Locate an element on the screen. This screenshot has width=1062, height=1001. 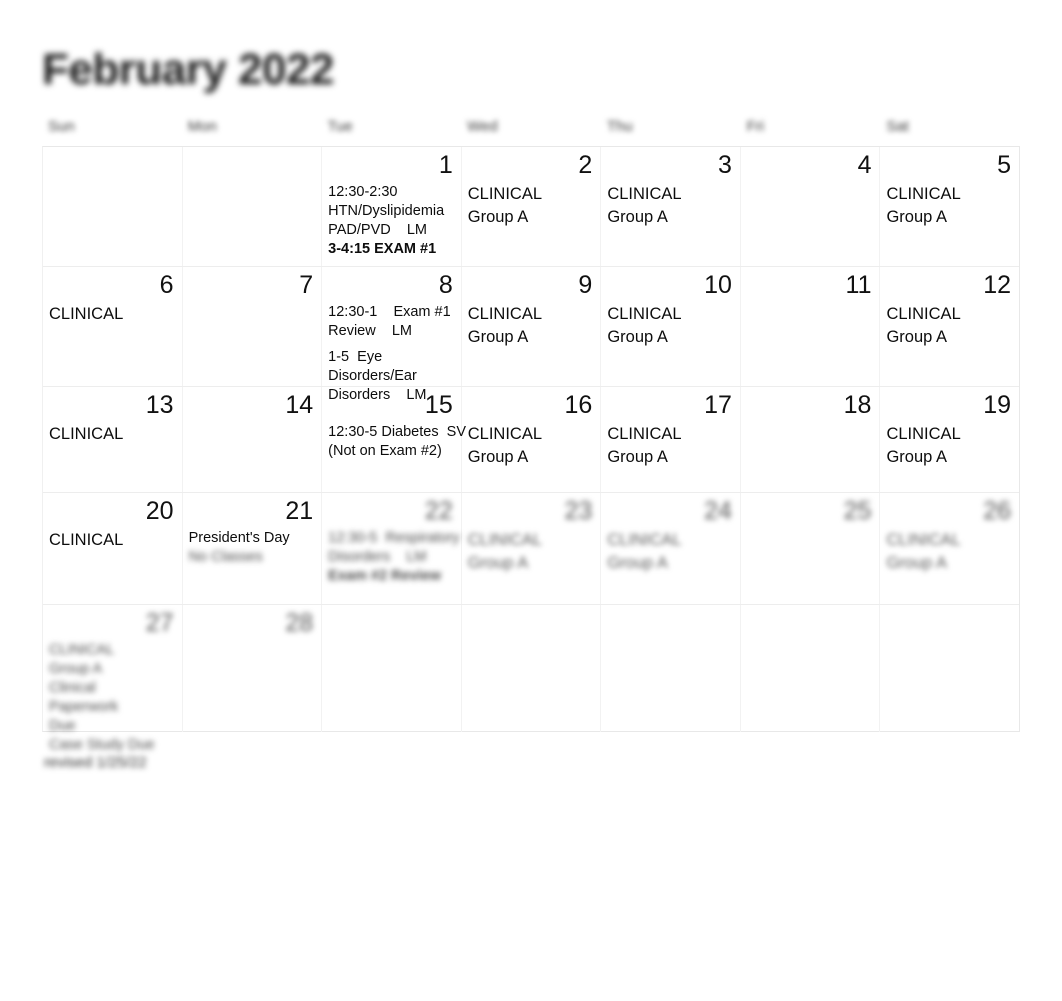
day-cell-17: 17 CLINICAL Group A is located at coordinates (671, 439).